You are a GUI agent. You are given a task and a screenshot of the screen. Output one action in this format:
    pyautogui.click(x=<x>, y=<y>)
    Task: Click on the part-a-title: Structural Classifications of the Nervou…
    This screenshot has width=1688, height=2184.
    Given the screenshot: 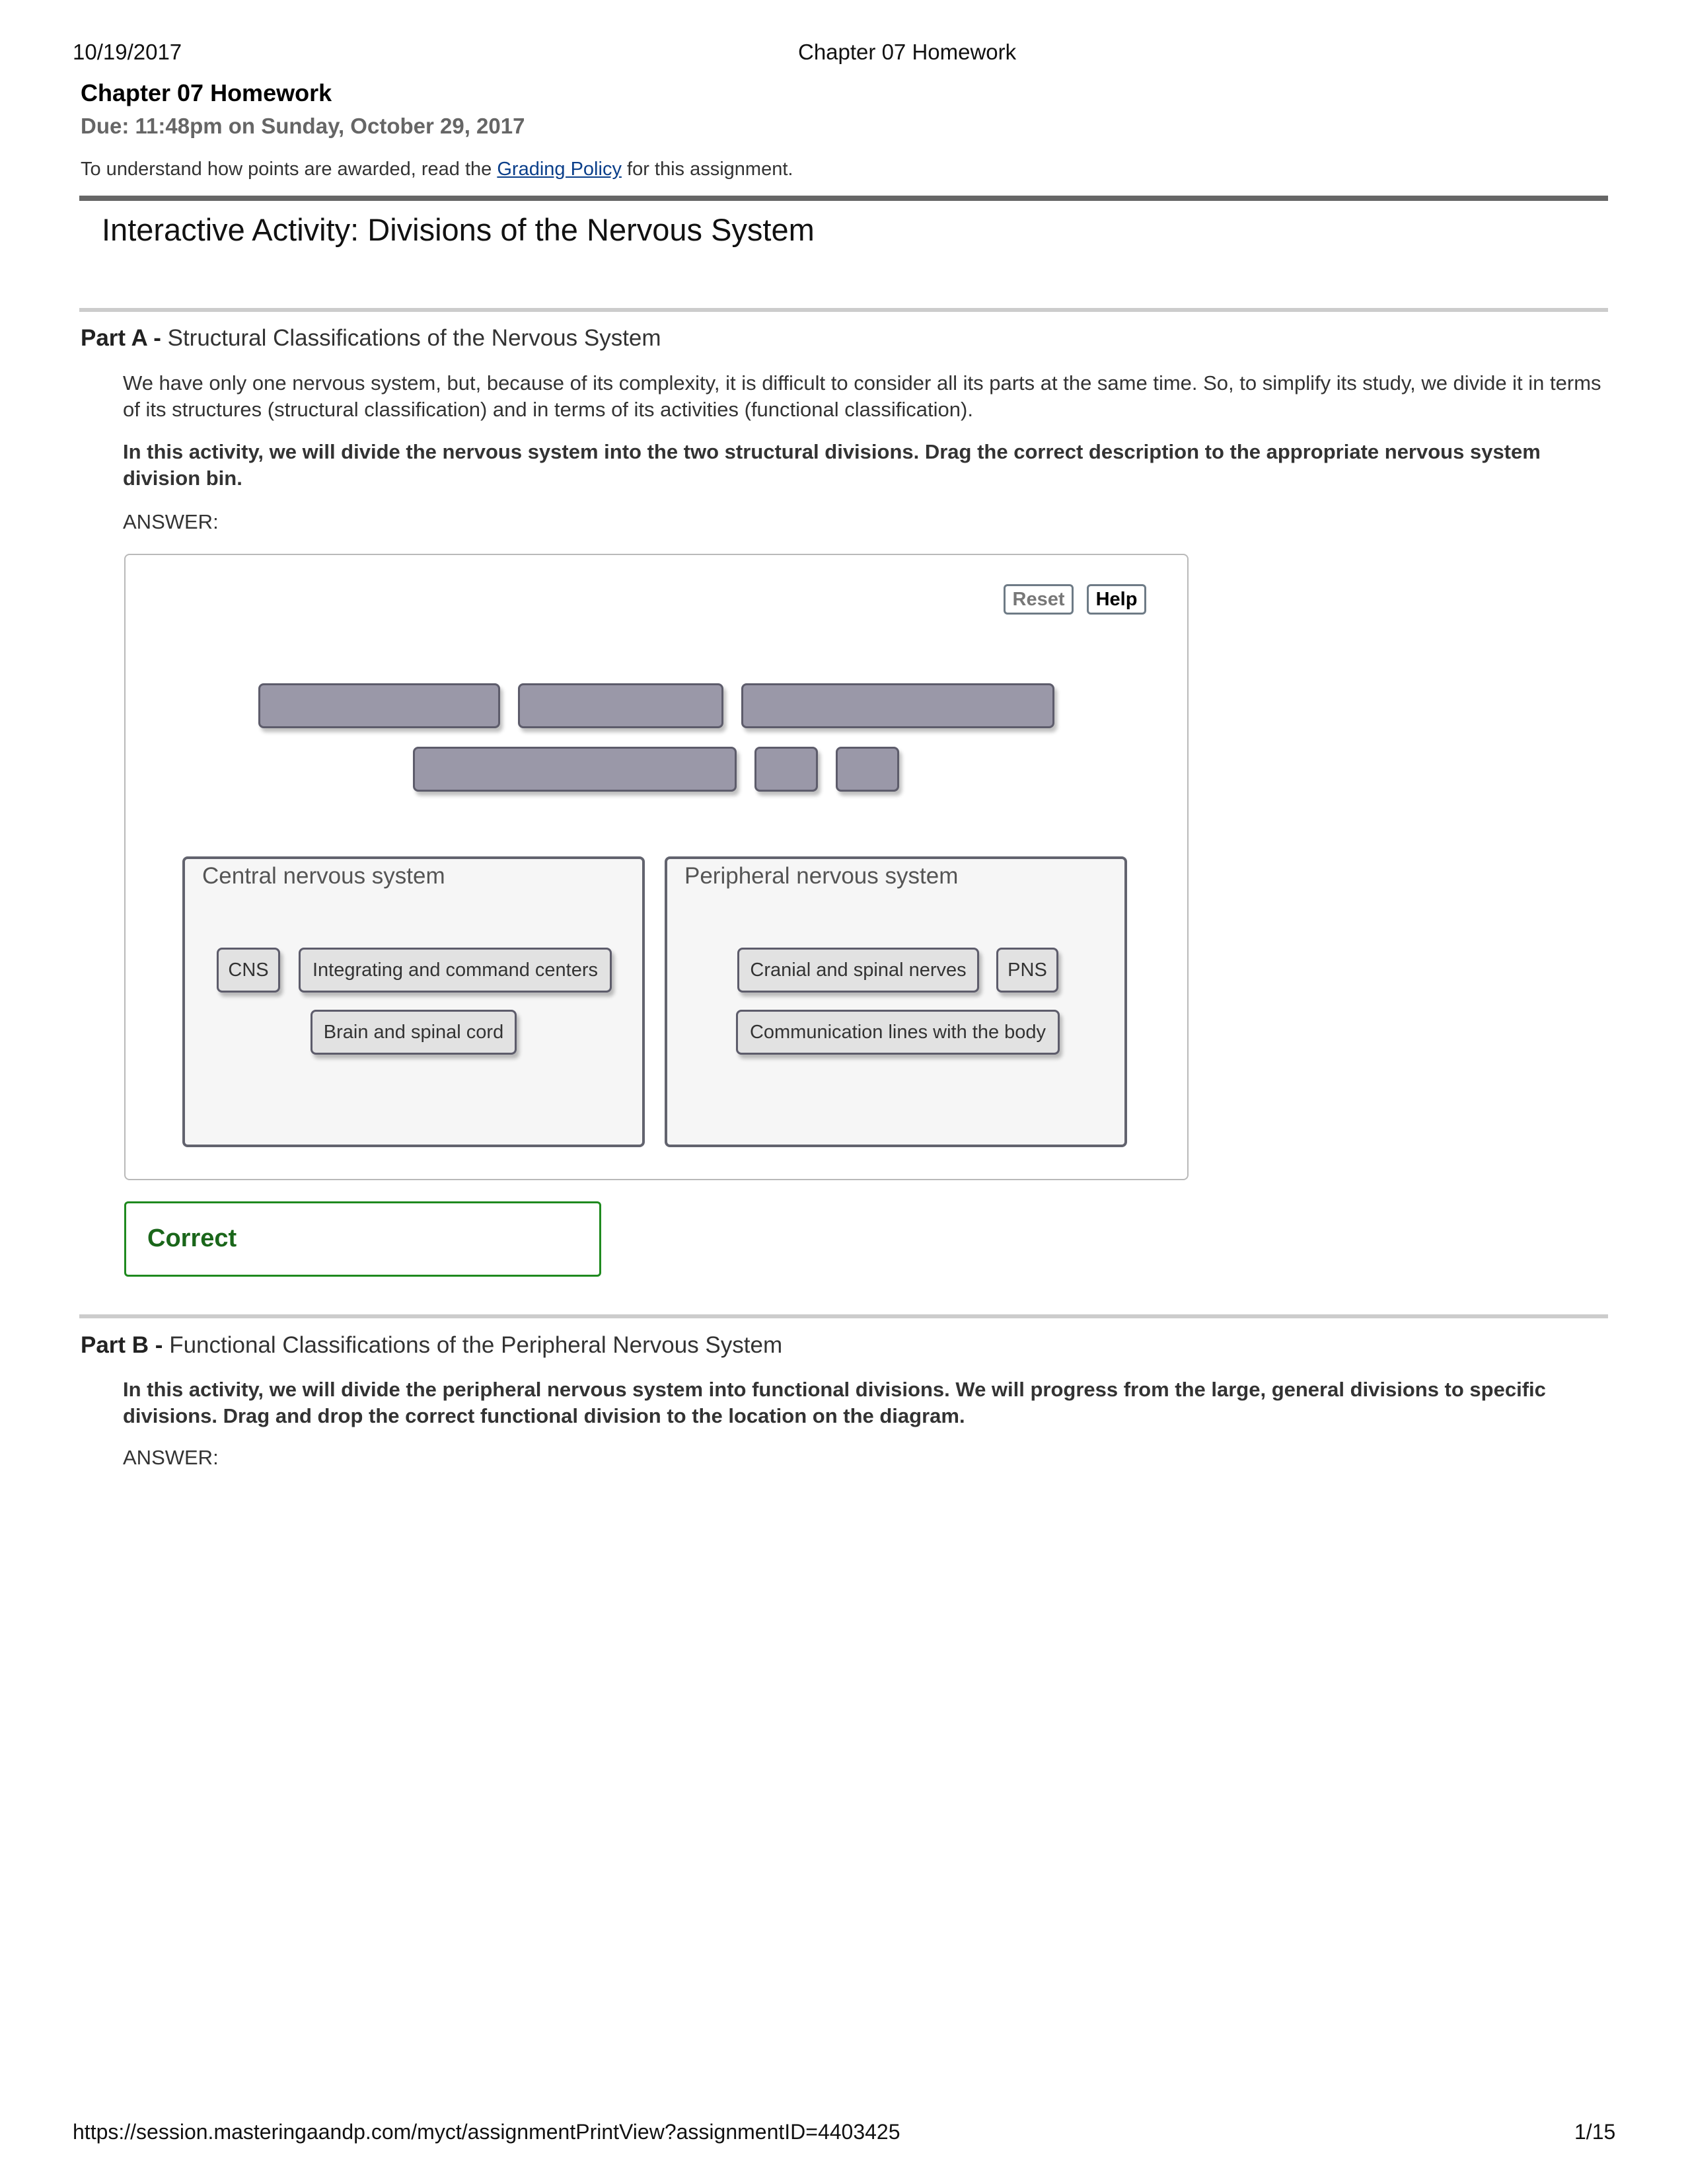 What is the action you would take?
    pyautogui.click(x=414, y=338)
    